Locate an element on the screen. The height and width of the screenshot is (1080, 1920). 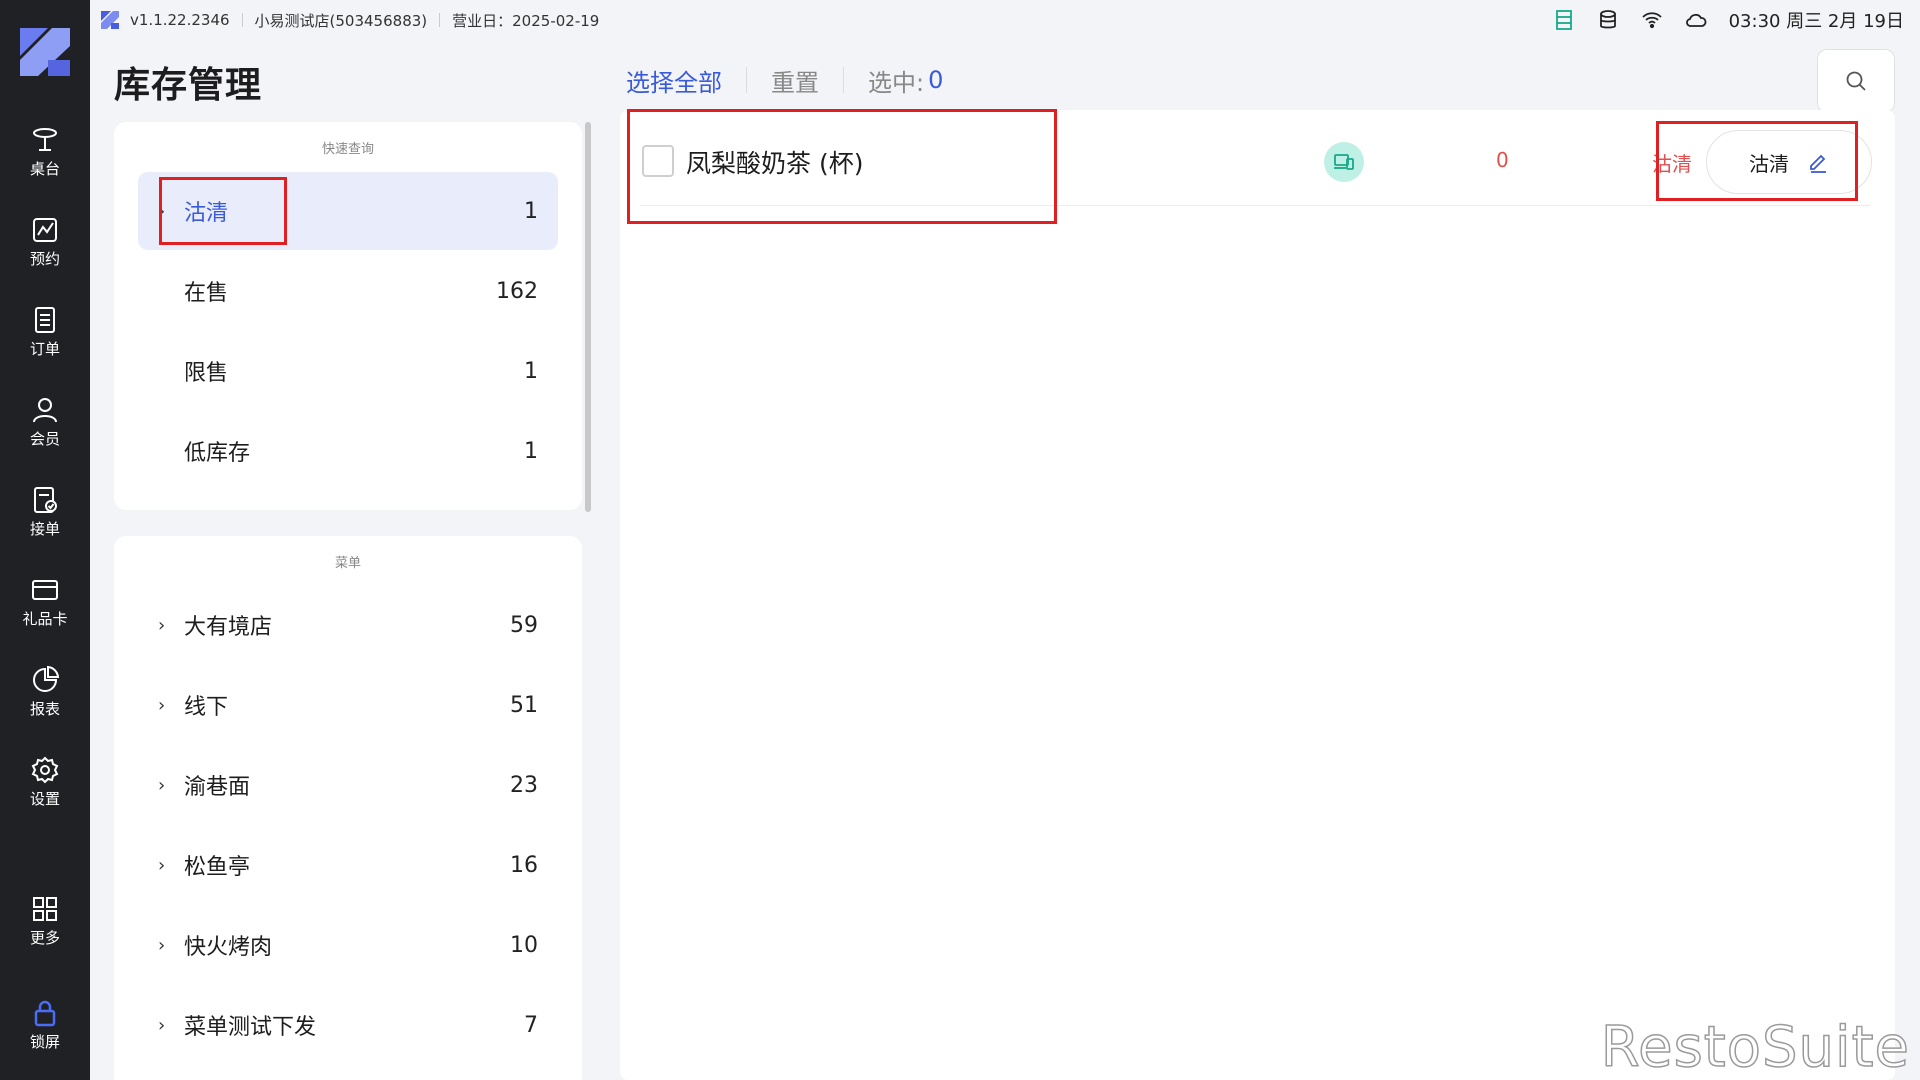
menu-label: 菜单测试下发 is located at coordinates (250, 1027).